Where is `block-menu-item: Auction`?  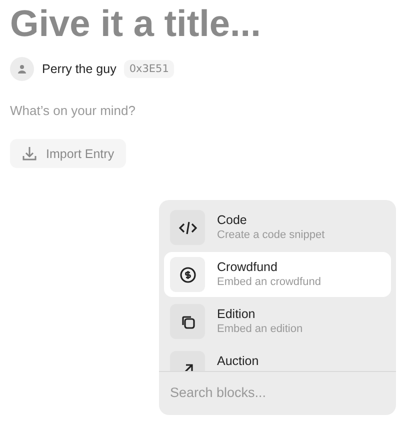
block-menu-item: Auction is located at coordinates (277, 358).